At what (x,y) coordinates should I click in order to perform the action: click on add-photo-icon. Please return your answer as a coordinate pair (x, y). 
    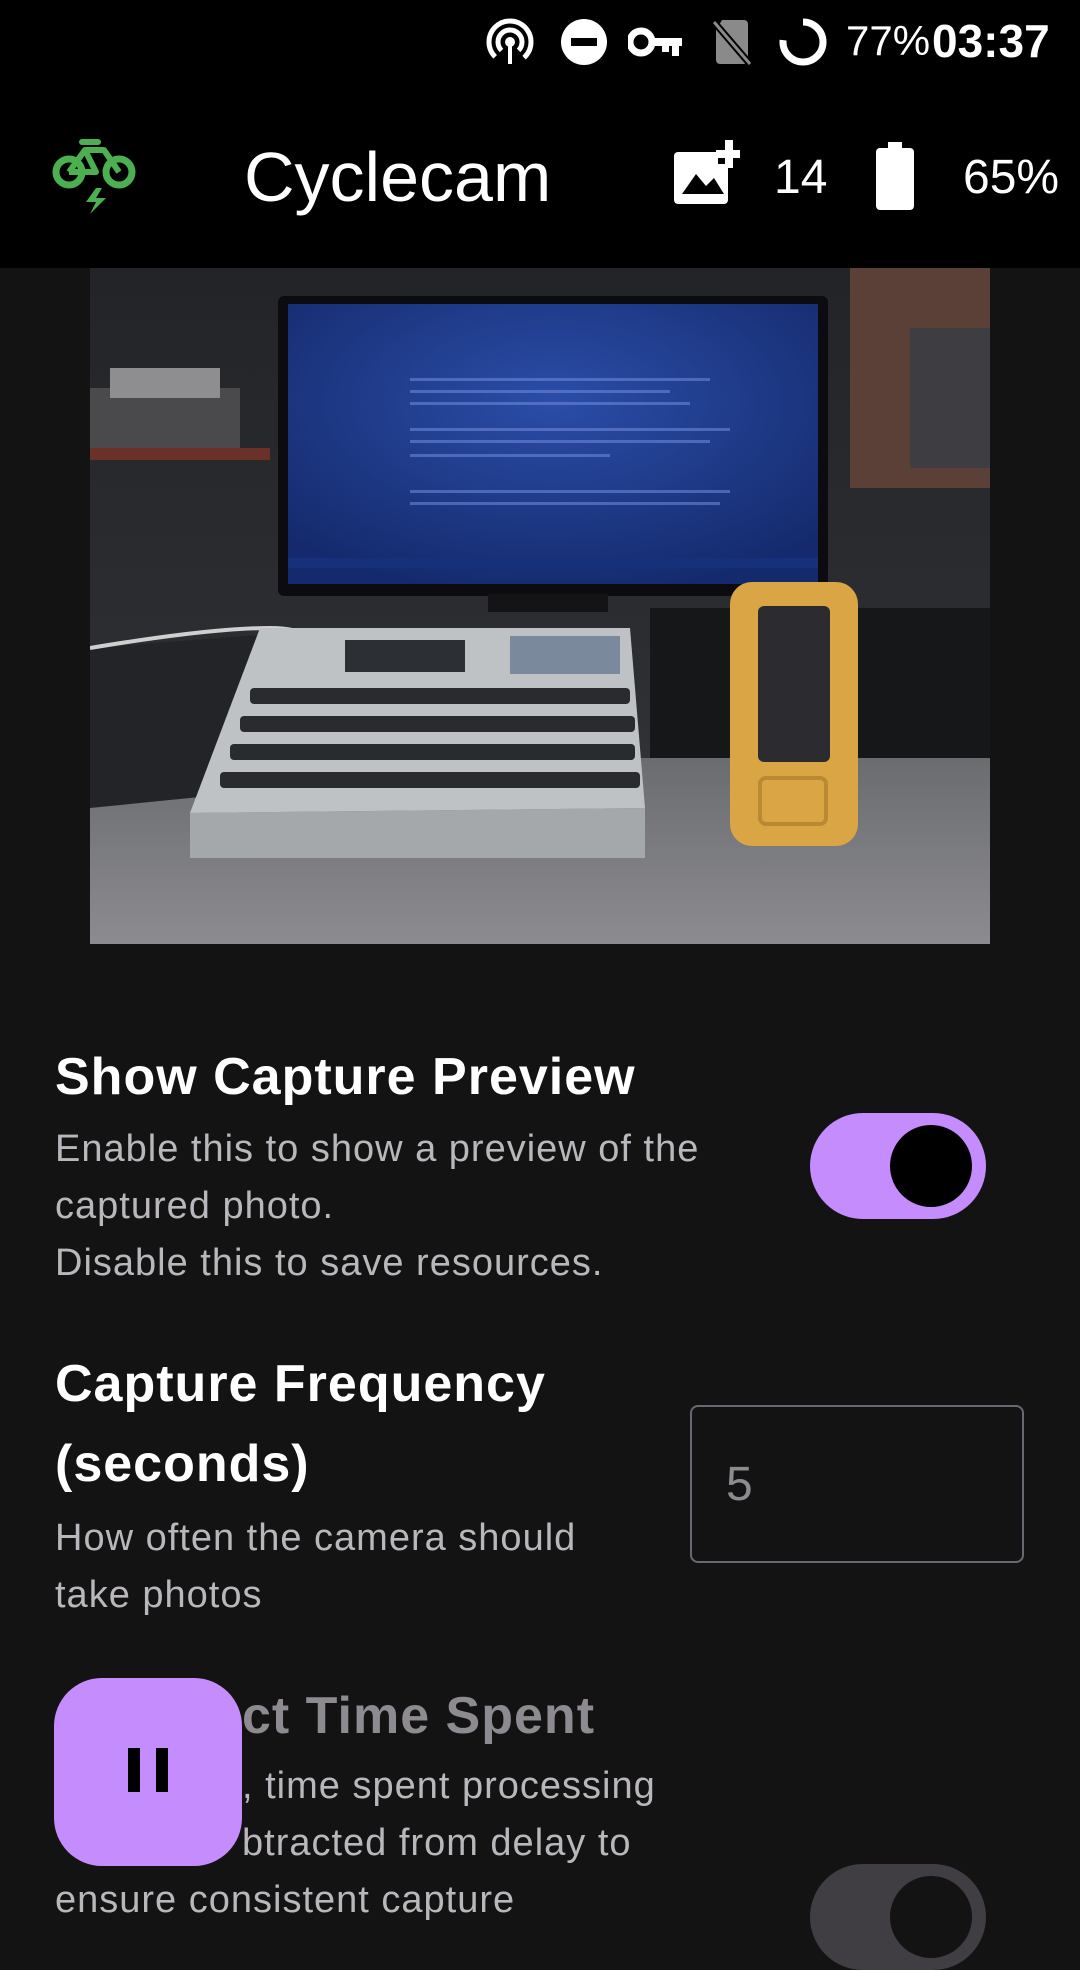
    Looking at the image, I should click on (706, 175).